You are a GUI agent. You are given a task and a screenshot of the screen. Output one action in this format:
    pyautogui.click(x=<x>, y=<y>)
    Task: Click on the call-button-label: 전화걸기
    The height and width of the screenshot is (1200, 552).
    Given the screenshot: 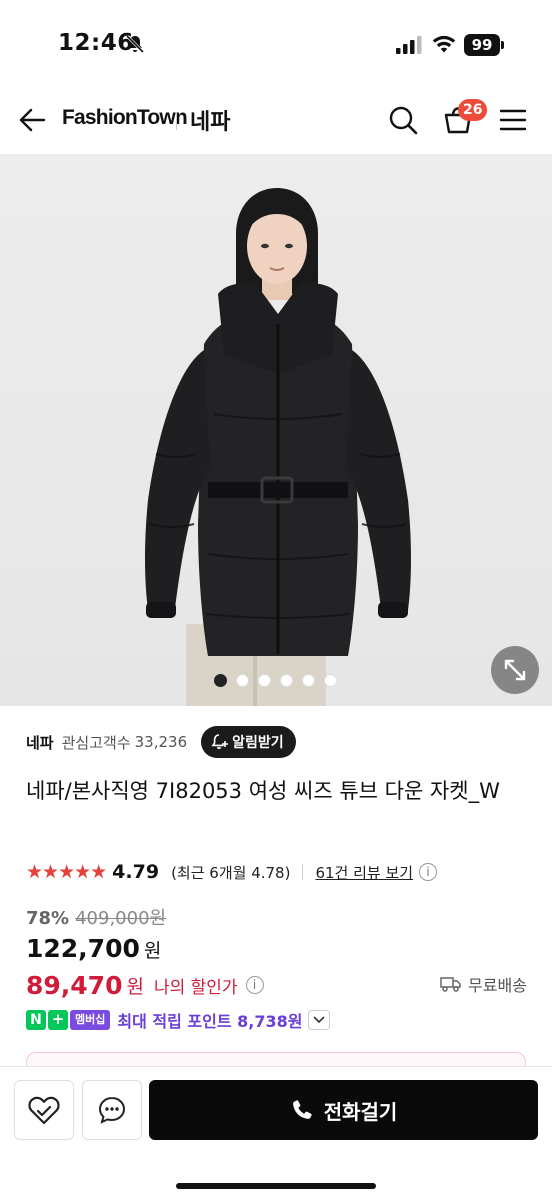 What is the action you would take?
    pyautogui.click(x=360, y=1111)
    